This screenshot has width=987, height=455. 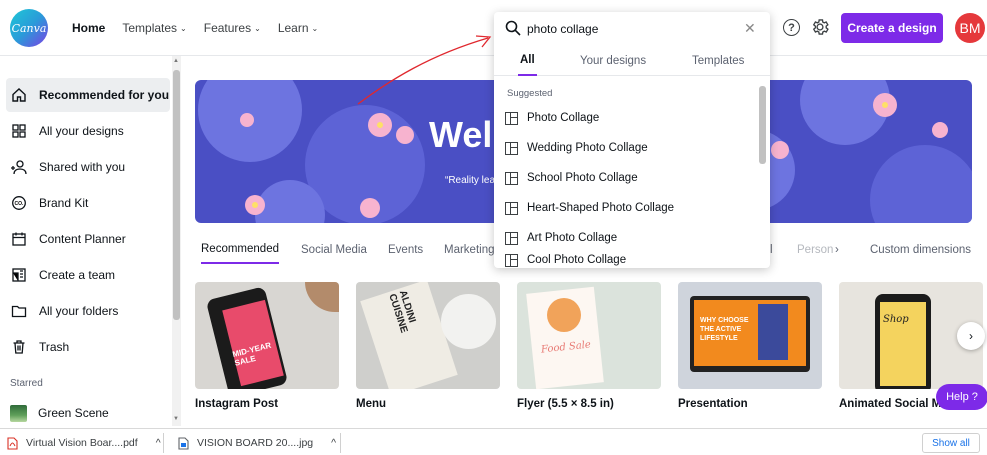 What do you see at coordinates (88, 311) in the screenshot?
I see `sidebar-item-folders: All your folders` at bounding box center [88, 311].